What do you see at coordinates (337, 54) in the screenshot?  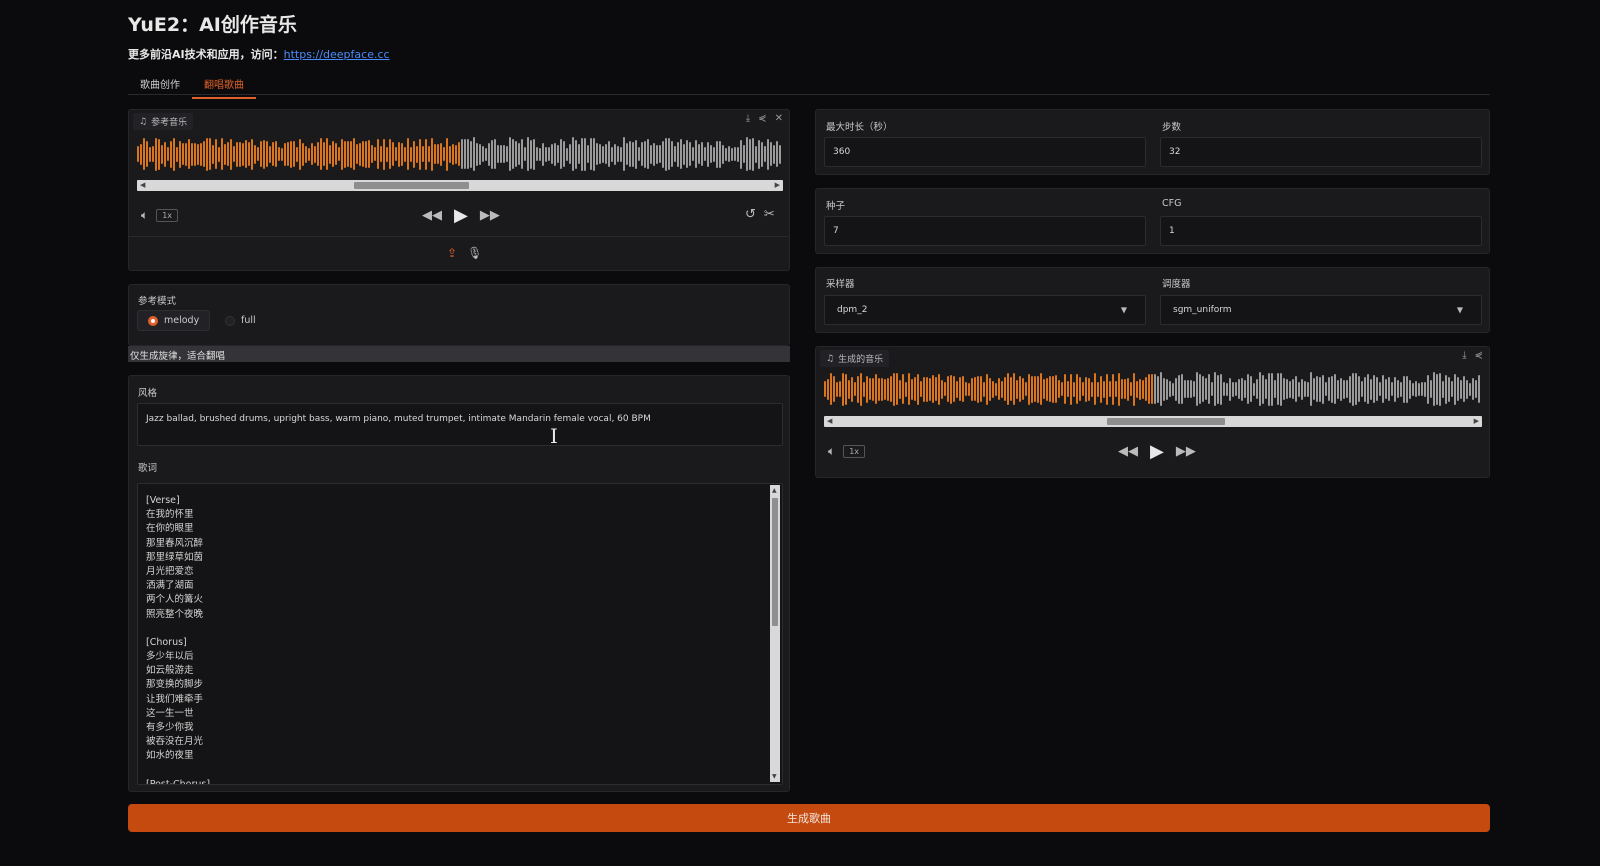 I see `deepface-link: https://deepface.cc` at bounding box center [337, 54].